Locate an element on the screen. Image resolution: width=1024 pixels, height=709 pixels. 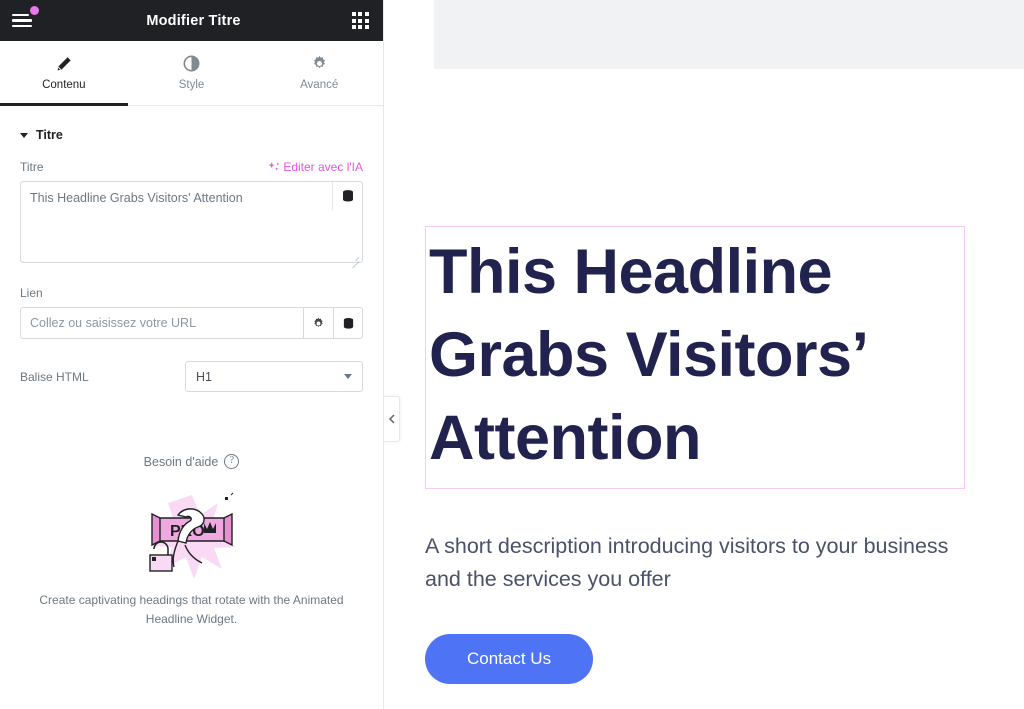
edit-with-ai-link: Editer avec l'IA is located at coordinates (315, 167).